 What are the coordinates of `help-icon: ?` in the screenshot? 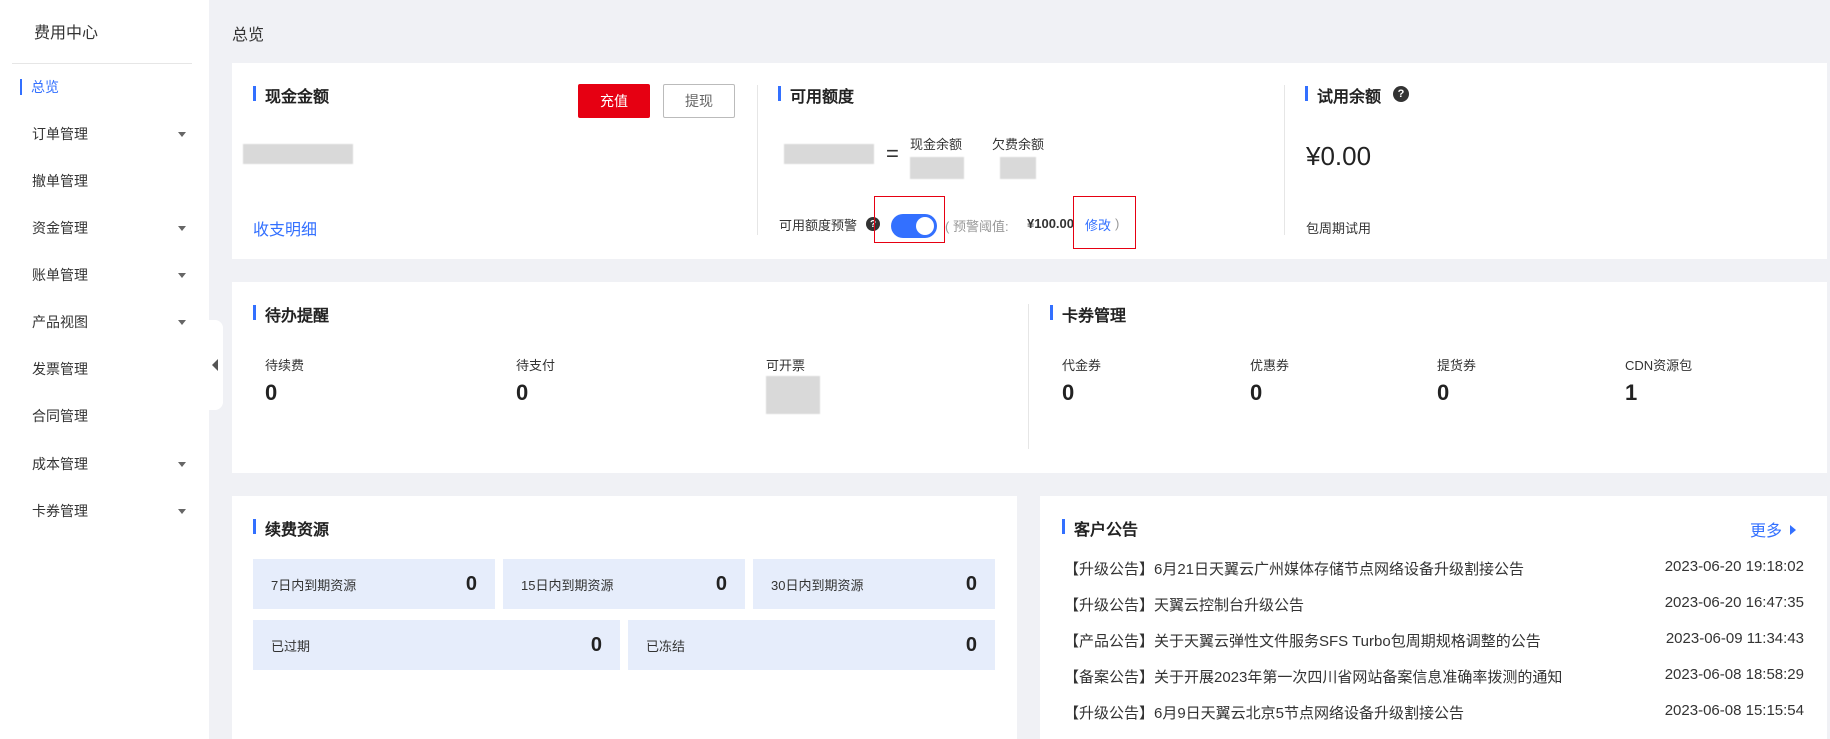 It's located at (1401, 94).